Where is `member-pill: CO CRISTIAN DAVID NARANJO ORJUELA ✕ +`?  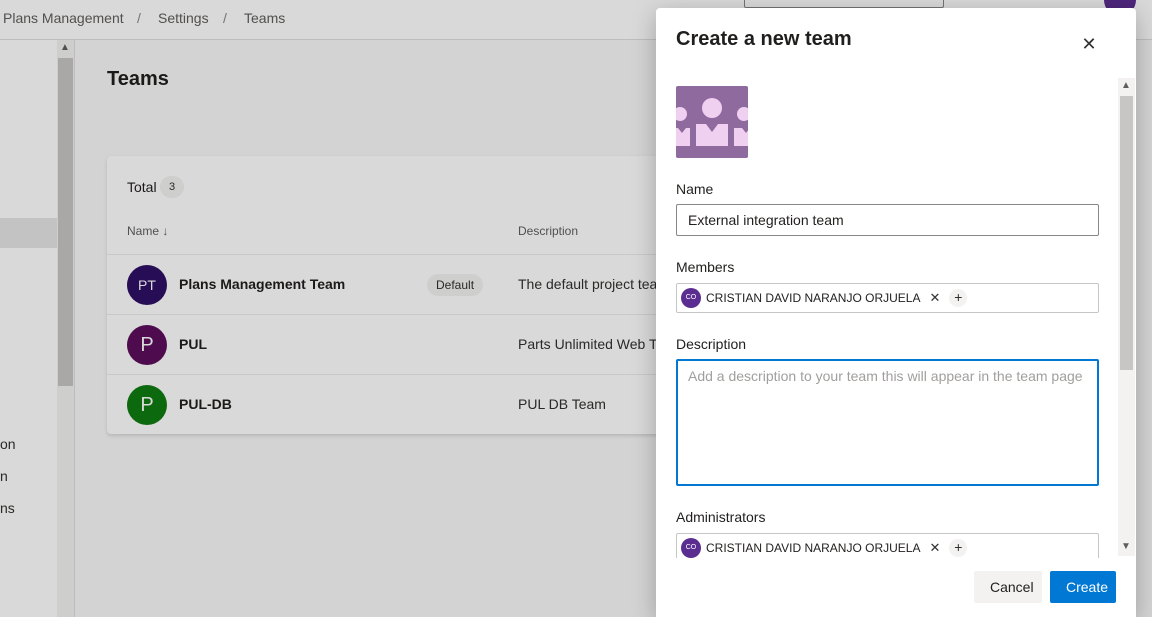 member-pill: CO CRISTIAN DAVID NARANJO ORJUELA ✕ + is located at coordinates (824, 298).